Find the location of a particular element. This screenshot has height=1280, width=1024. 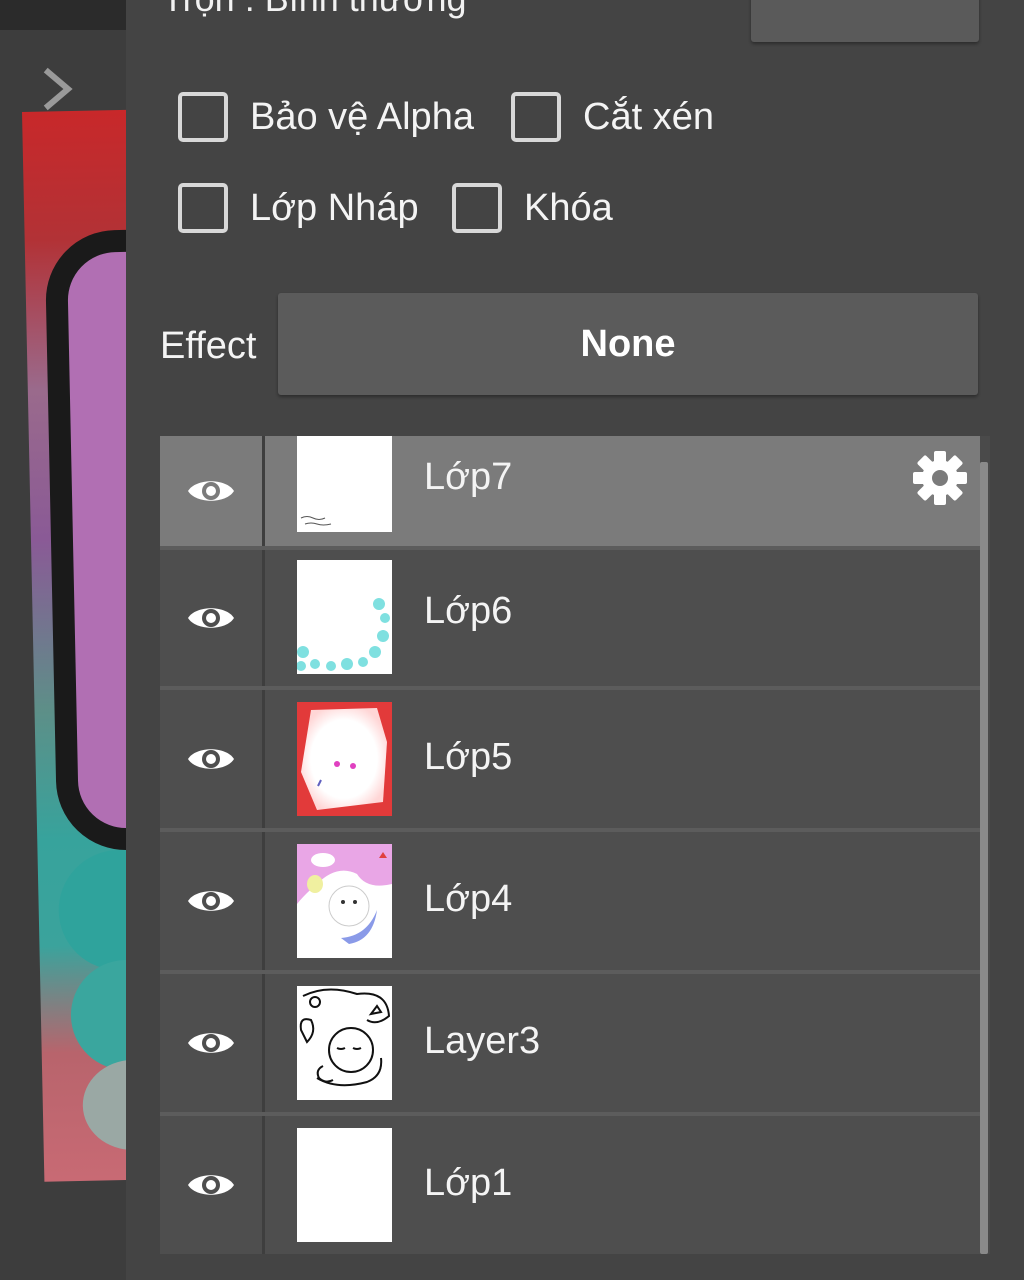

draft-layer-option: Lớp Nháp is located at coordinates (298, 208).